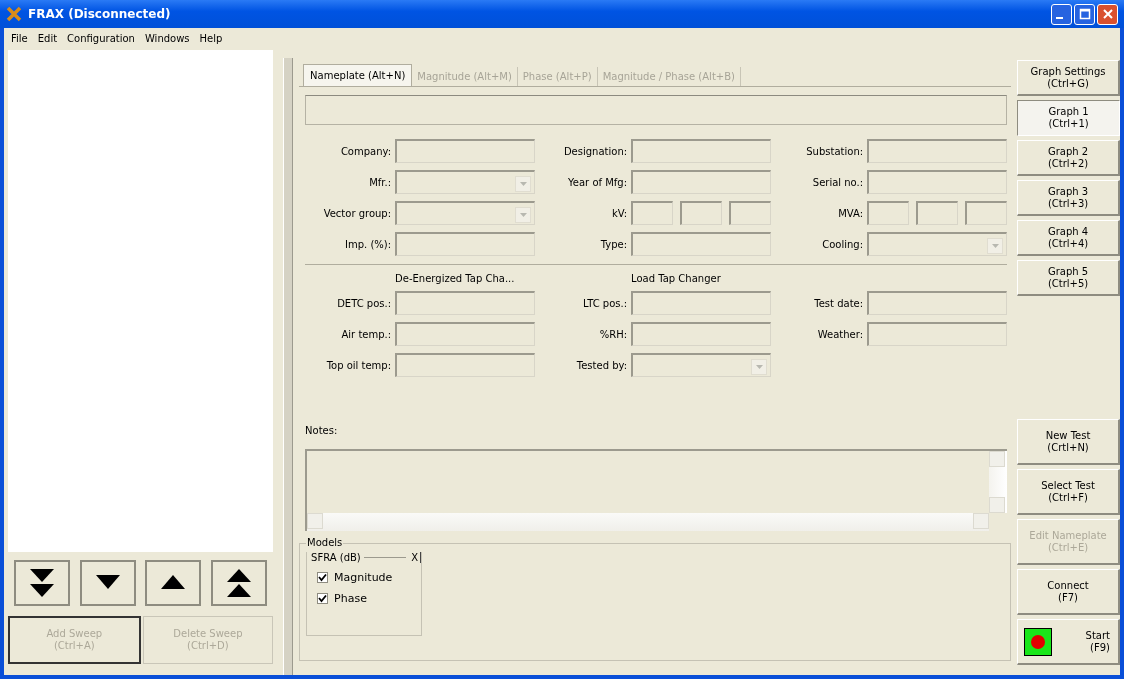 The width and height of the screenshot is (1124, 679). Describe the element at coordinates (656, 490) in the screenshot. I see `notes-field` at that location.